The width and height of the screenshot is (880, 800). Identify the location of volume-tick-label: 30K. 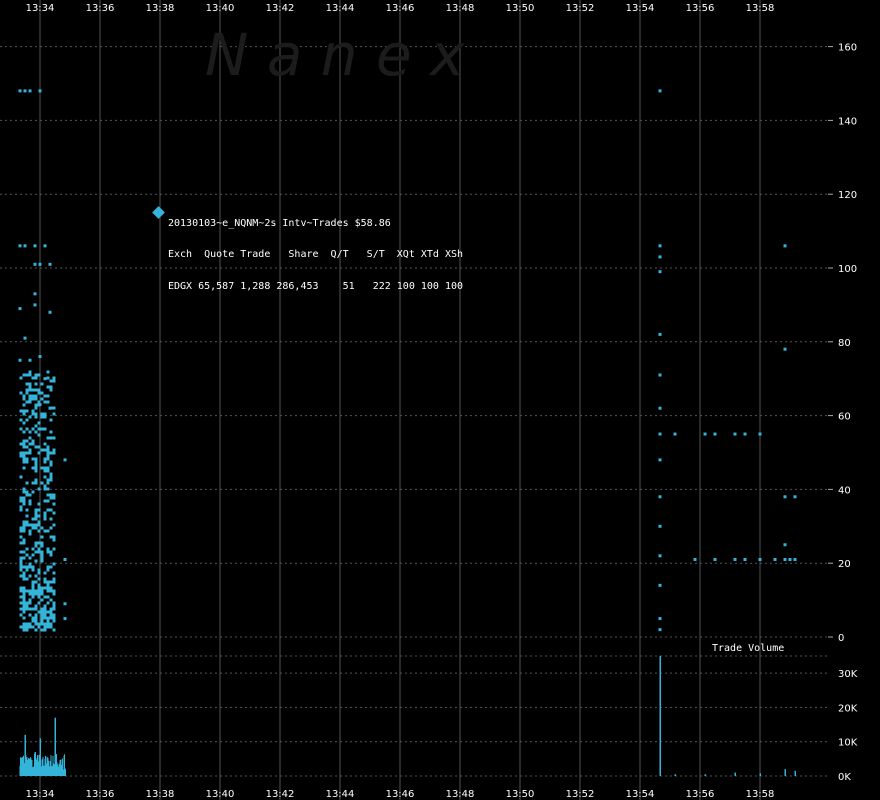
(848, 674).